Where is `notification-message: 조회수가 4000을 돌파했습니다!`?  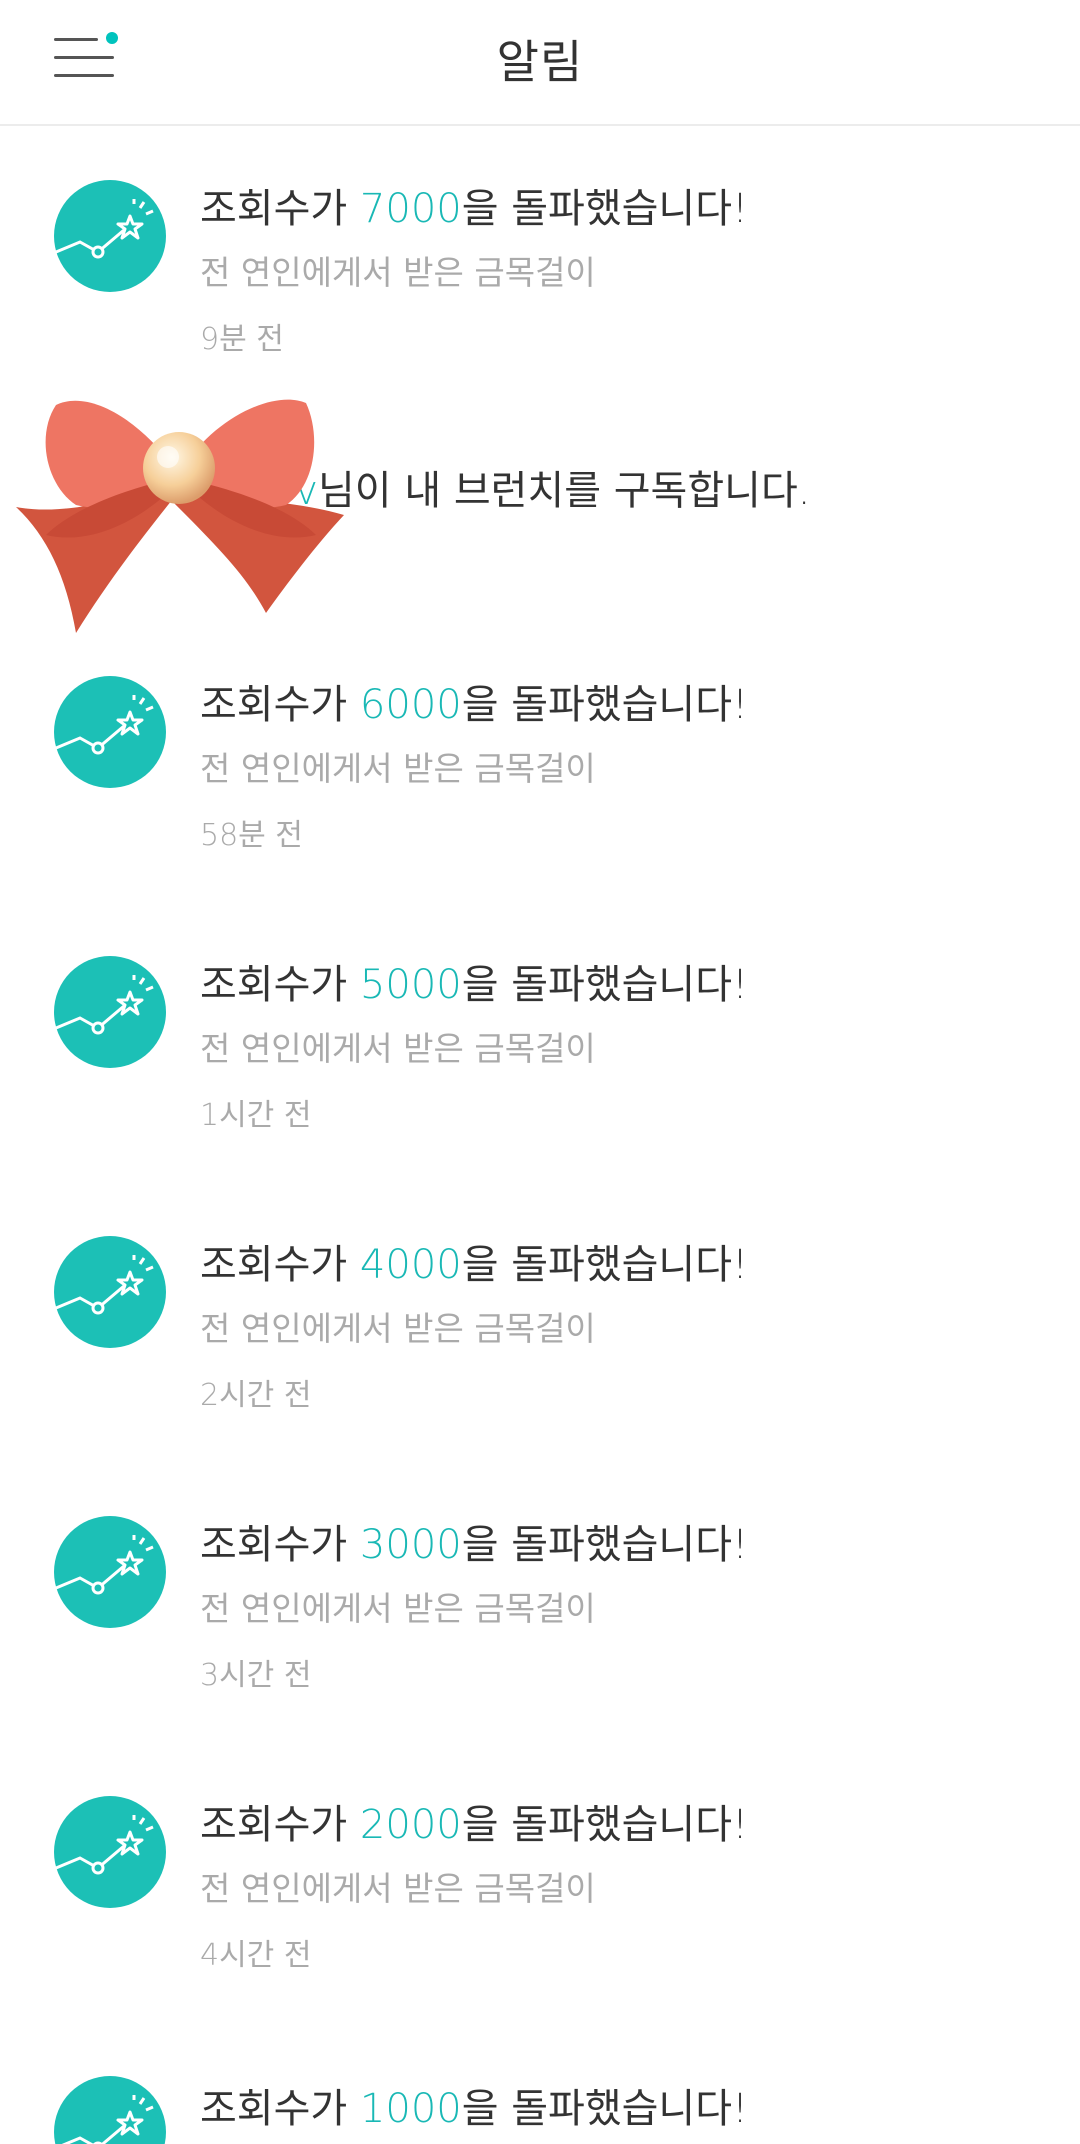 notification-message: 조회수가 4000을 돌파했습니다! is located at coordinates (474, 1265).